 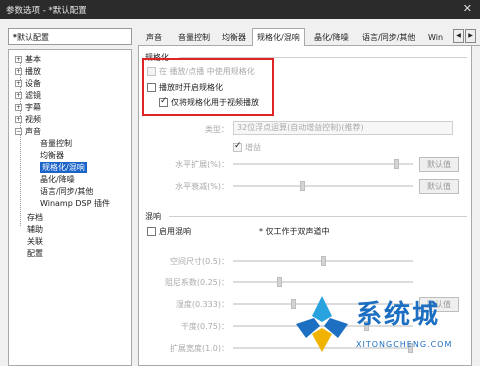 I want to click on group-divider, so click(x=318, y=216).